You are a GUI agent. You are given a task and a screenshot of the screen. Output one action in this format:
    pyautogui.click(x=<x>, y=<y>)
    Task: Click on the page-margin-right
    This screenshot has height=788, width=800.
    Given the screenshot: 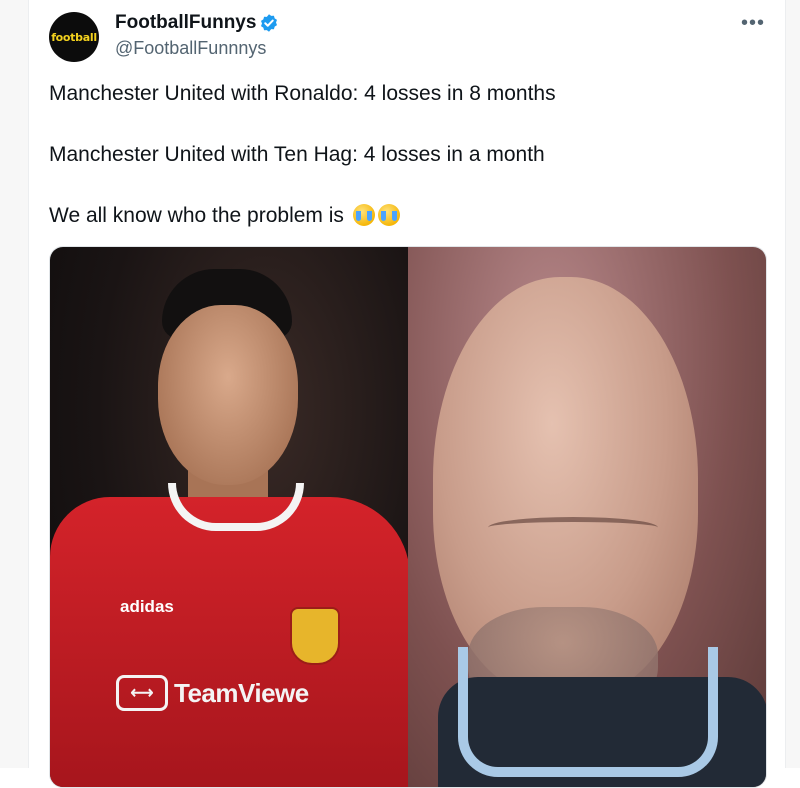 What is the action you would take?
    pyautogui.click(x=792, y=384)
    